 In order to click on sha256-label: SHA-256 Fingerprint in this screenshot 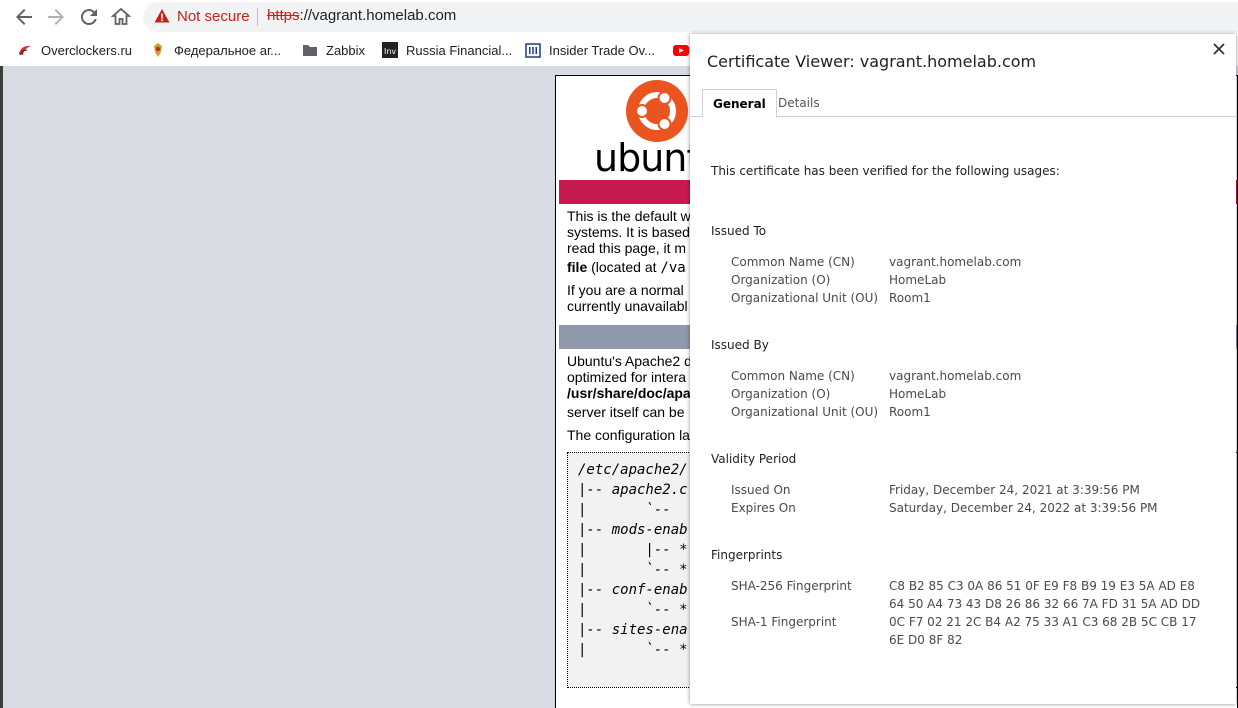, I will do `click(791, 586)`.